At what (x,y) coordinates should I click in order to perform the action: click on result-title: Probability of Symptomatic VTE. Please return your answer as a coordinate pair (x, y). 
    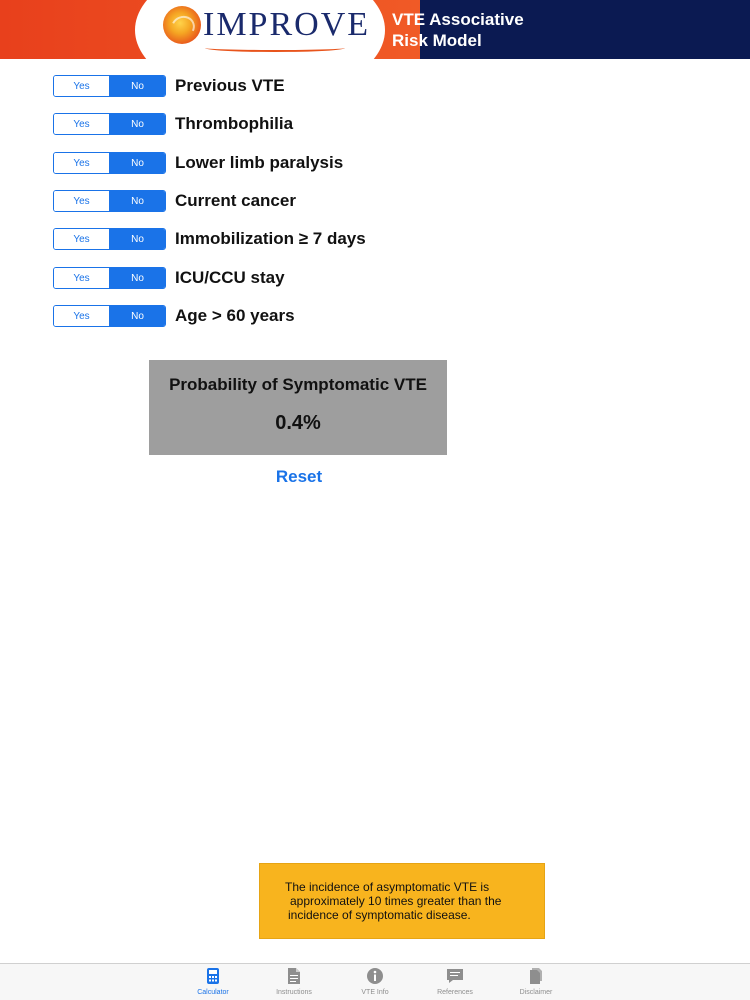
    Looking at the image, I should click on (298, 384).